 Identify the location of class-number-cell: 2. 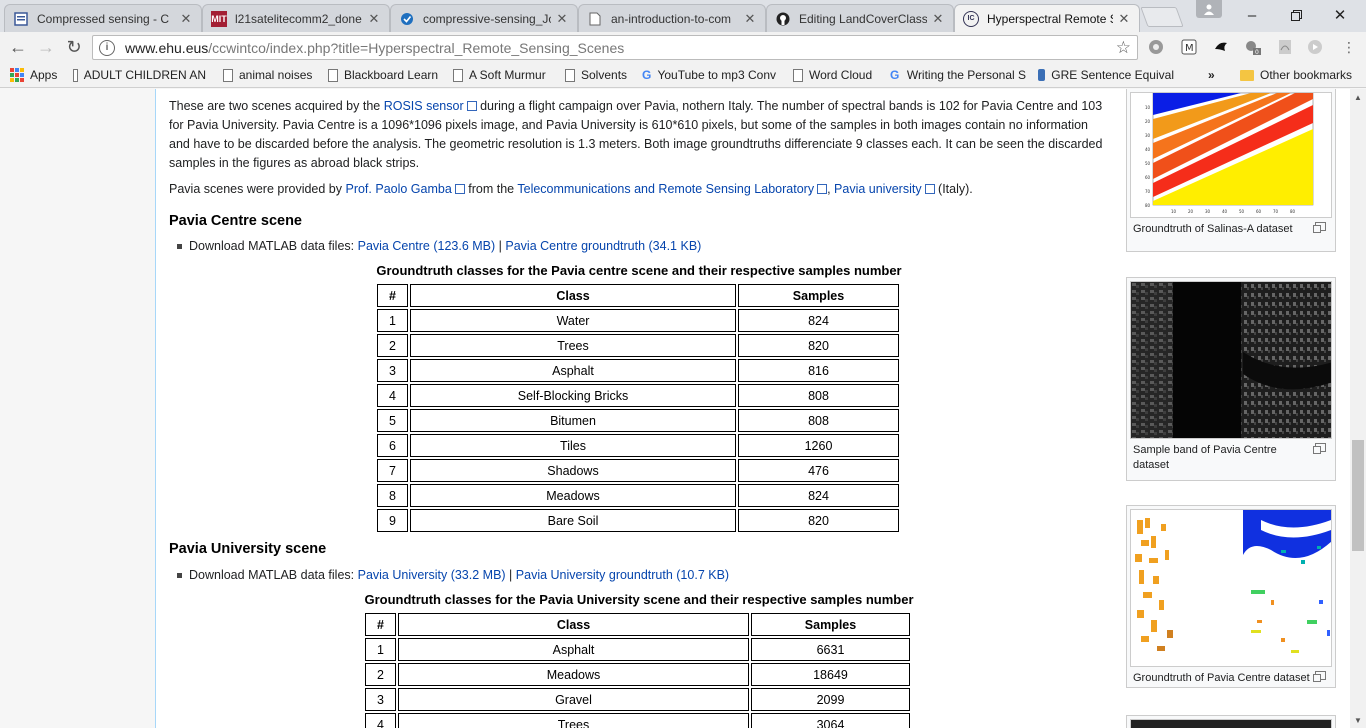
(380, 674).